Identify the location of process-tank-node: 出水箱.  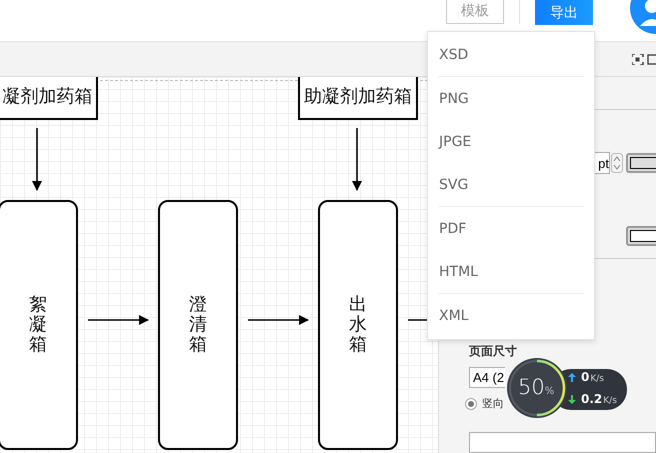
(358, 325).